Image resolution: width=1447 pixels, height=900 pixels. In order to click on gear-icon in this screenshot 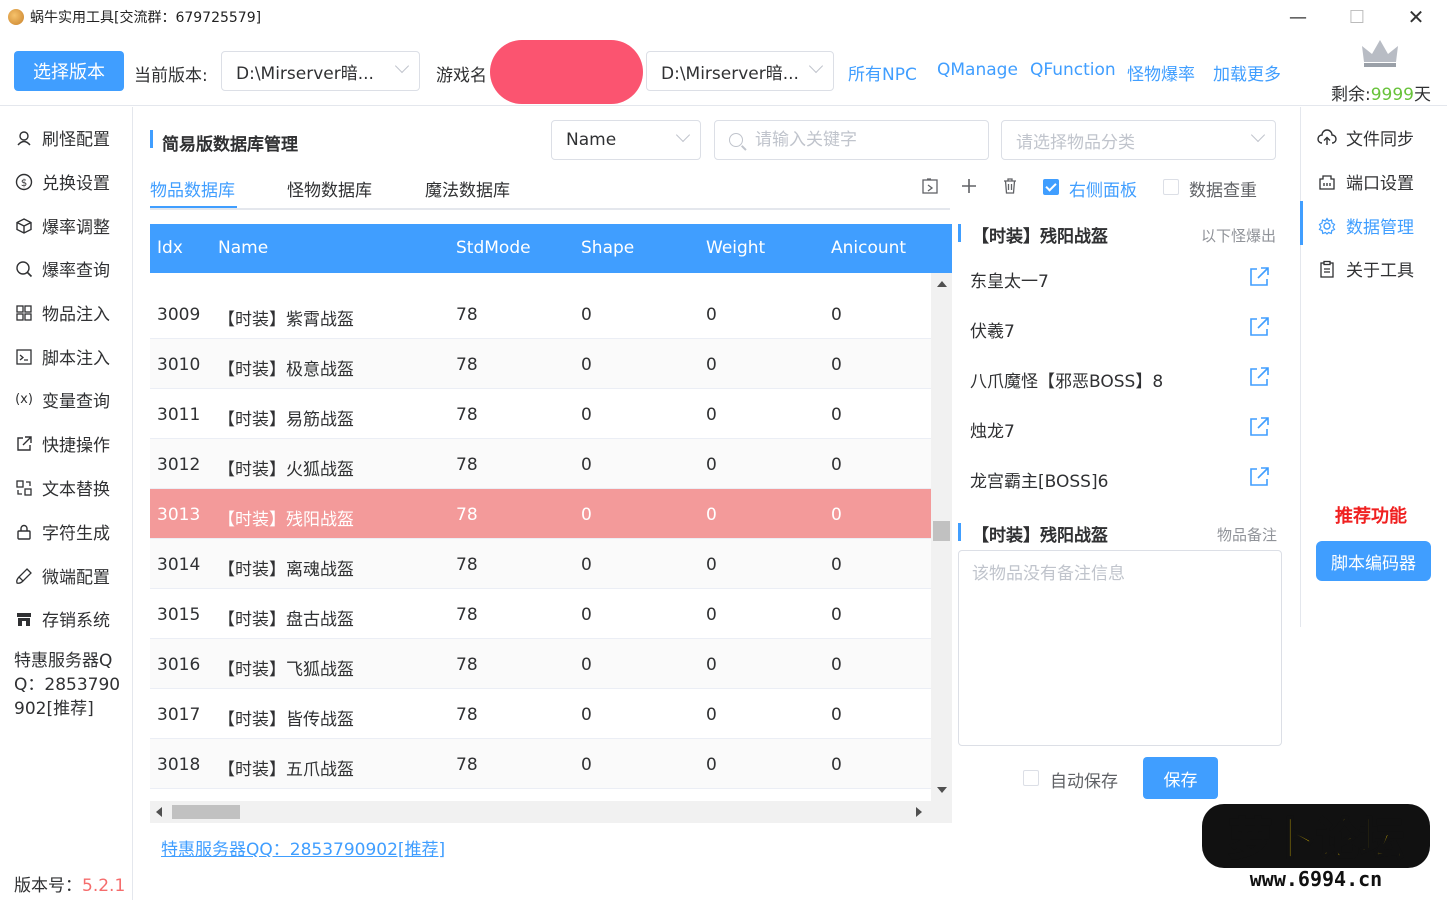, I will do `click(1327, 226)`.